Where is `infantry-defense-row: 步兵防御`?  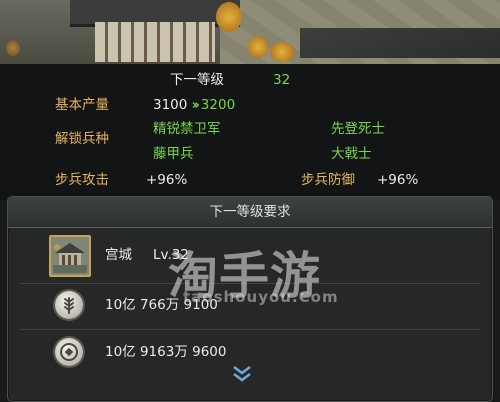
infantry-defense-row: 步兵防御 is located at coordinates (328, 180).